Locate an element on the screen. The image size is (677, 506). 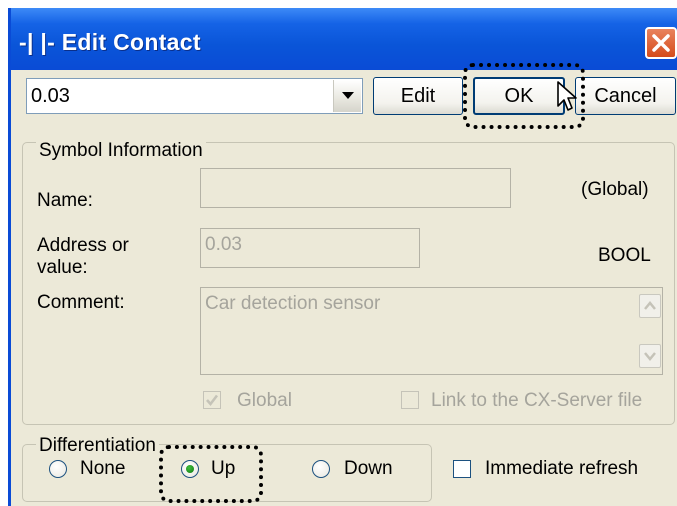
up-highlight-marker is located at coordinates (211, 474).